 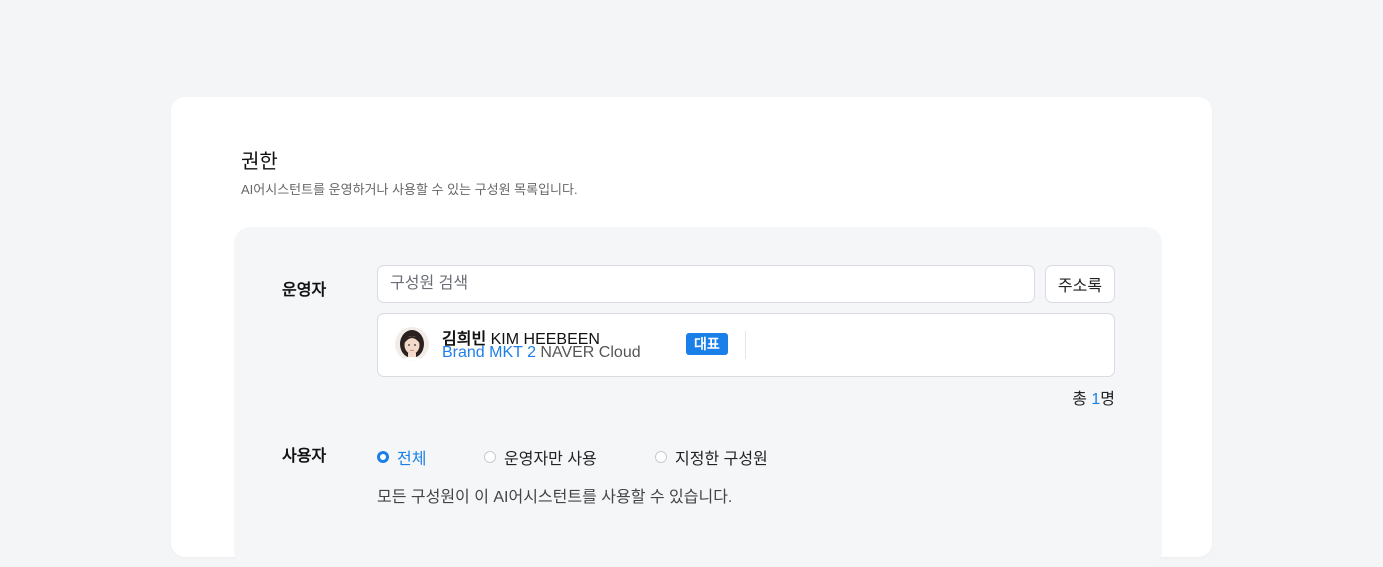 I want to click on radio-all: 전체, so click(x=401, y=457).